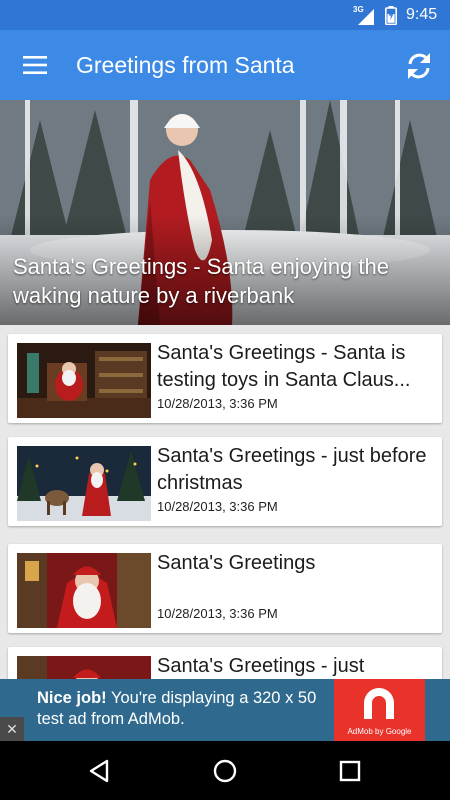 The image size is (450, 800). I want to click on app-title: Greetings from Santa, so click(185, 65).